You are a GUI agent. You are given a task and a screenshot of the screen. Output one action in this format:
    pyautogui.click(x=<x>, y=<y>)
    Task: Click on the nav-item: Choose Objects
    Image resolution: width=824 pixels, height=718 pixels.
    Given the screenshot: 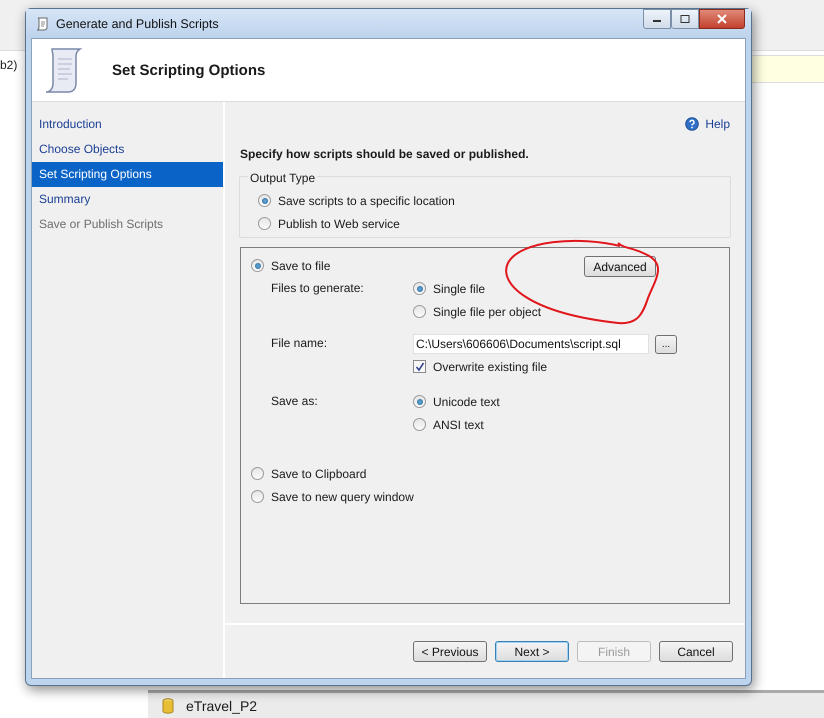 What is the action you would take?
    pyautogui.click(x=127, y=149)
    